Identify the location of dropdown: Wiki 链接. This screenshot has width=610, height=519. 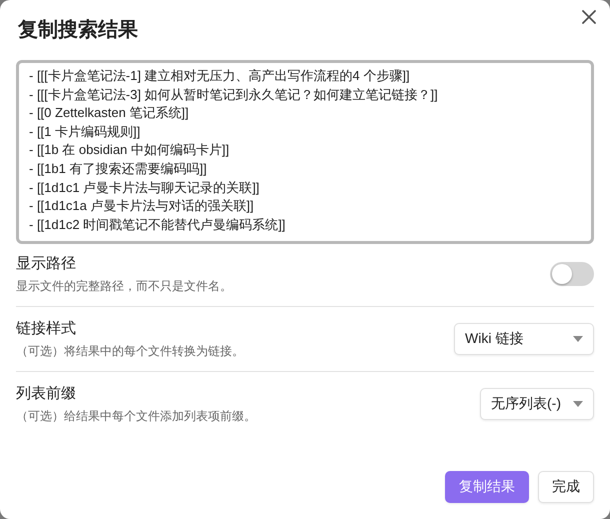
(524, 339).